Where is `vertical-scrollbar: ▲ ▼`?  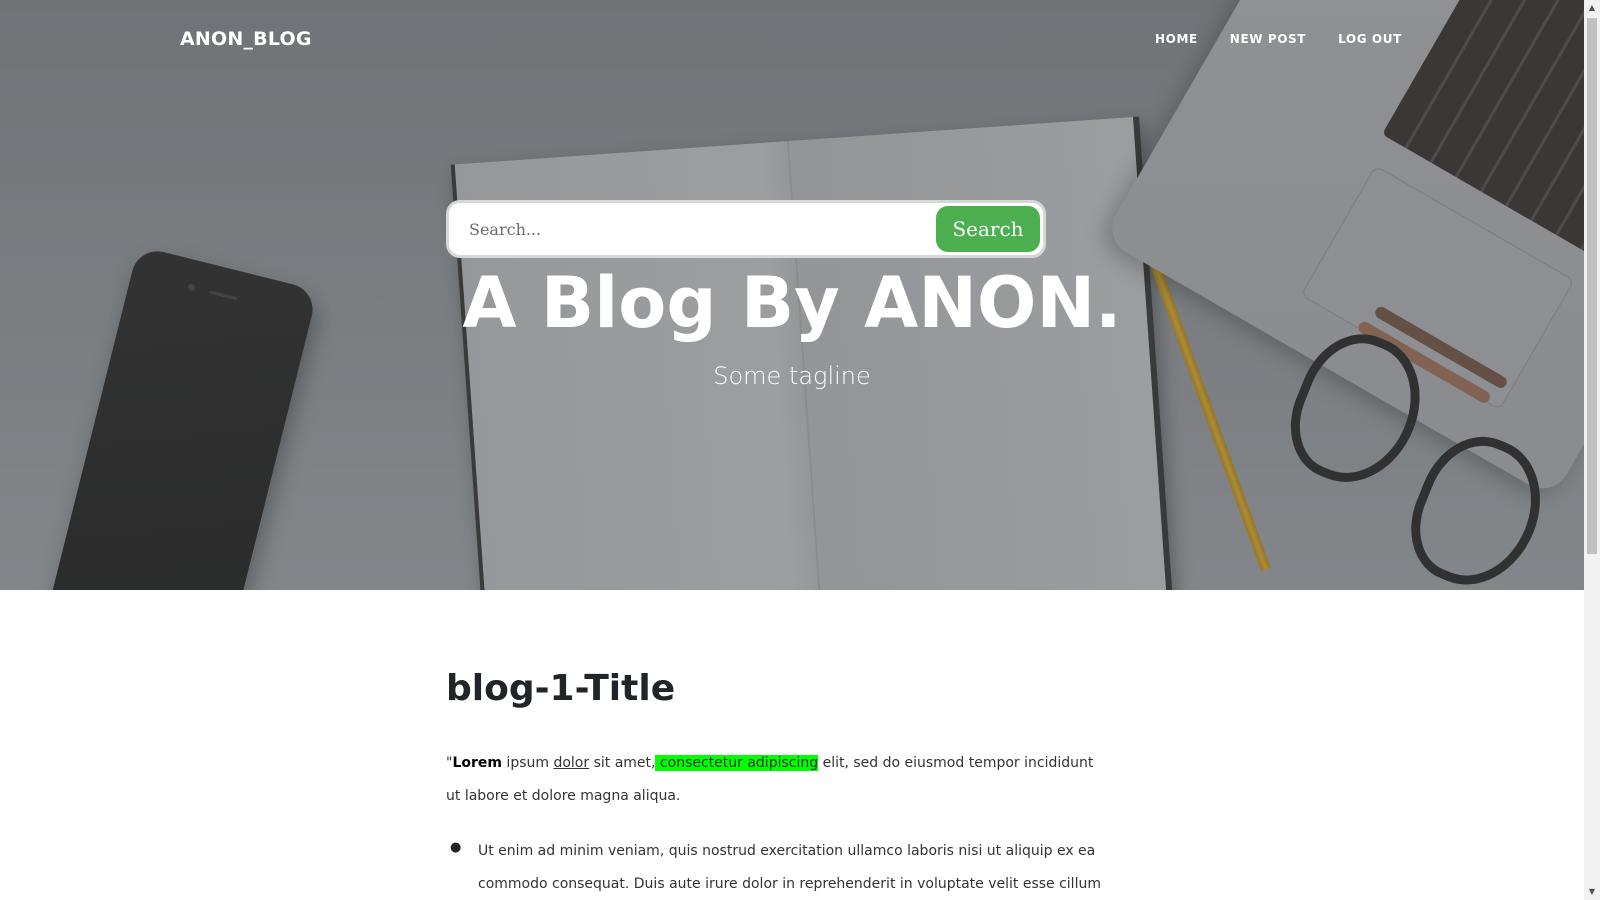
vertical-scrollbar: ▲ ▼ is located at coordinates (1592, 450).